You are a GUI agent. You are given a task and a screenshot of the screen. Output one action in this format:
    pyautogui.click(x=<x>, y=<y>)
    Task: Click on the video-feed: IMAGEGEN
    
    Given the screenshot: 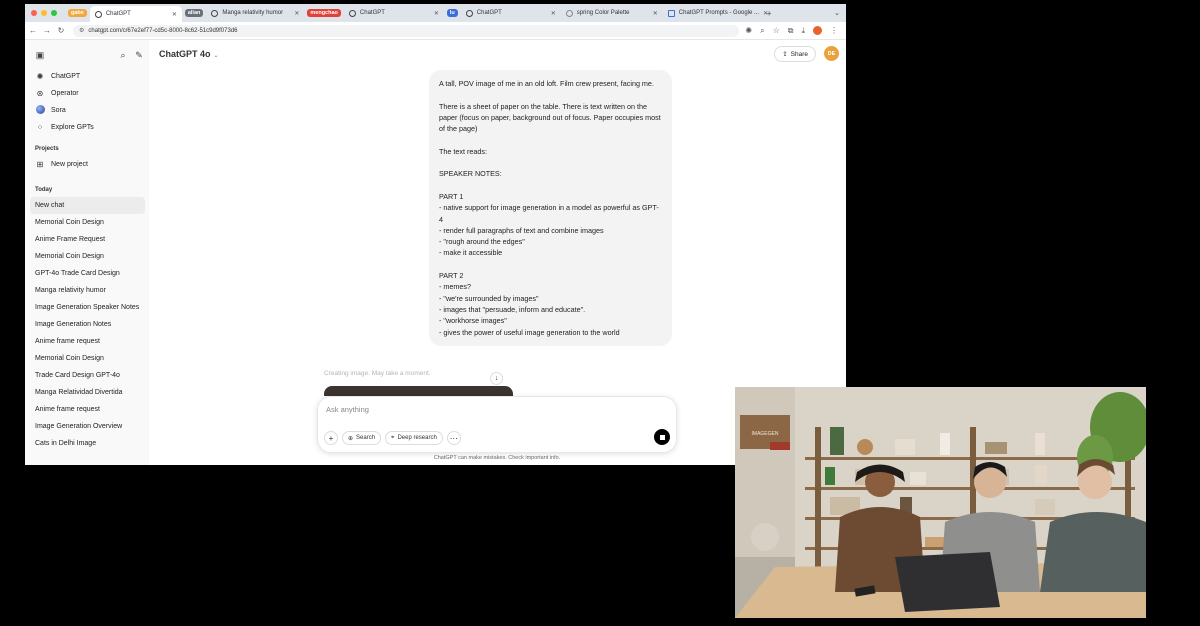 What is the action you would take?
    pyautogui.click(x=940, y=502)
    